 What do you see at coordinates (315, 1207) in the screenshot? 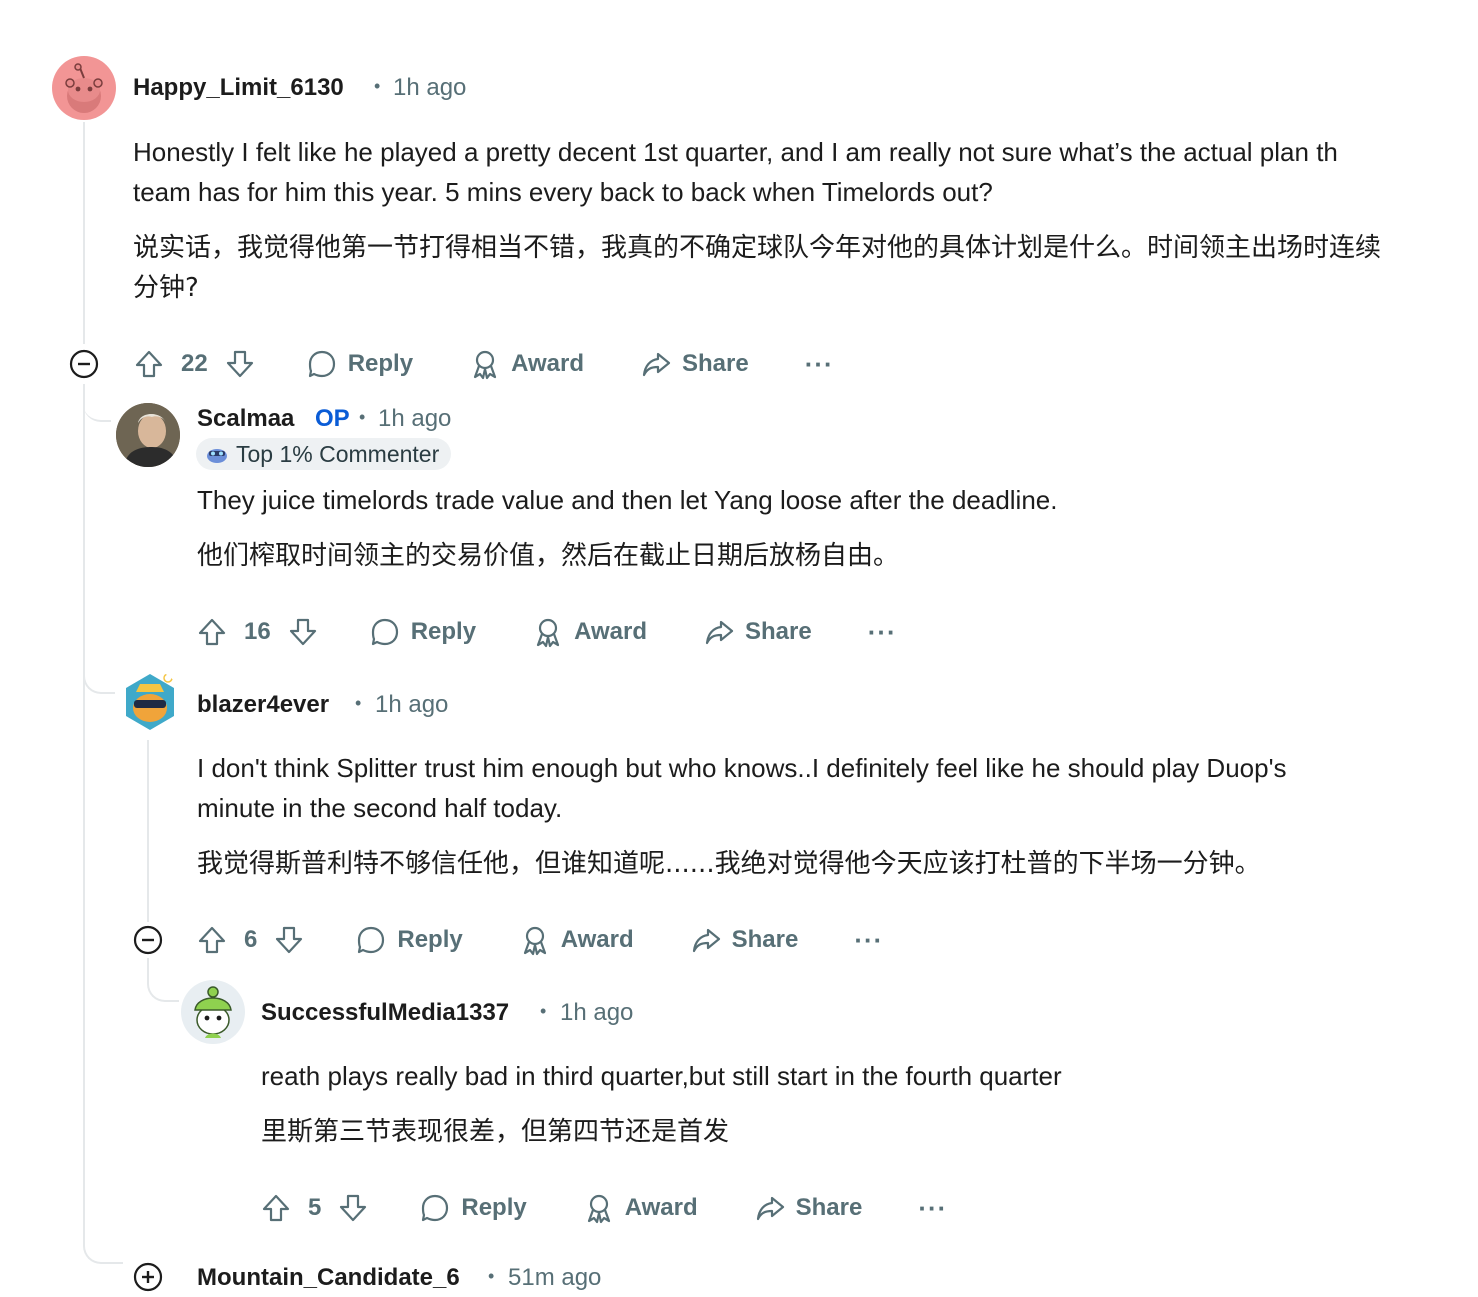
I see `vote-score: 5` at bounding box center [315, 1207].